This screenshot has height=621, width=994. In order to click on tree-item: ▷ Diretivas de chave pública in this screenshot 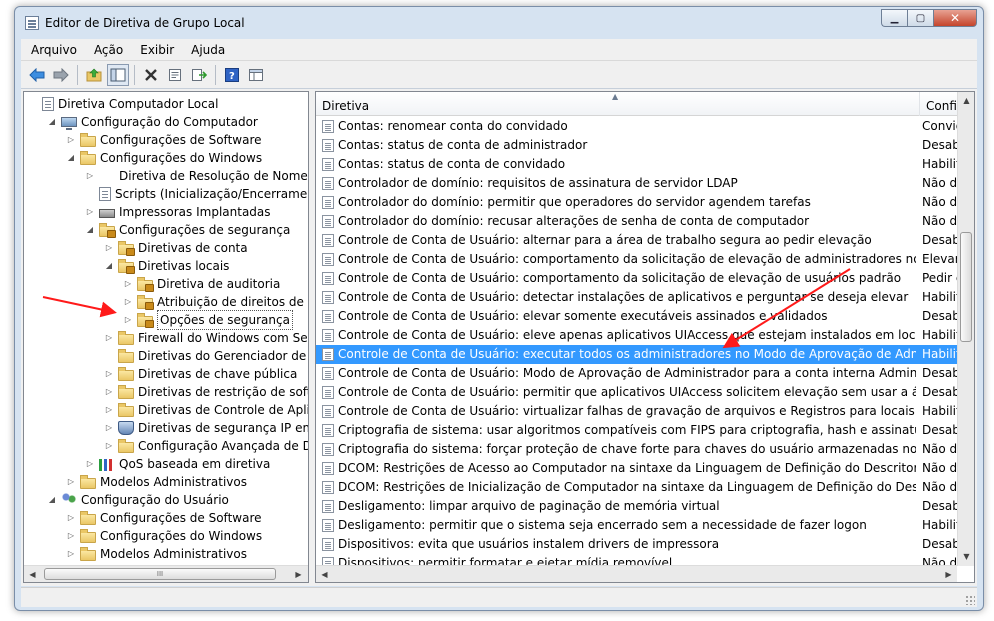, I will do `click(200, 374)`.